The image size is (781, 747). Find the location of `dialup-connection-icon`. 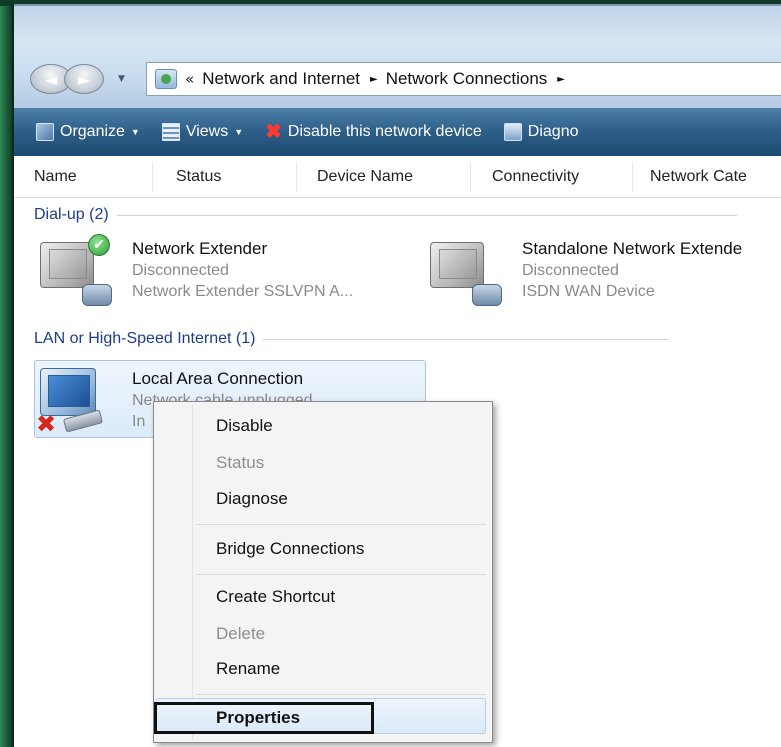

dialup-connection-icon is located at coordinates (466, 274).